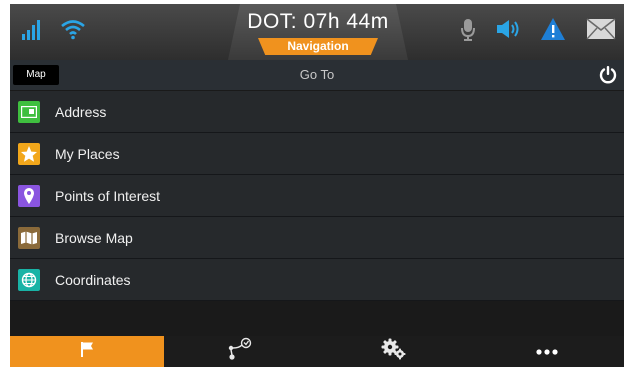 The image size is (635, 369). Describe the element at coordinates (508, 31) in the screenshot. I see `speaker-icon` at that location.